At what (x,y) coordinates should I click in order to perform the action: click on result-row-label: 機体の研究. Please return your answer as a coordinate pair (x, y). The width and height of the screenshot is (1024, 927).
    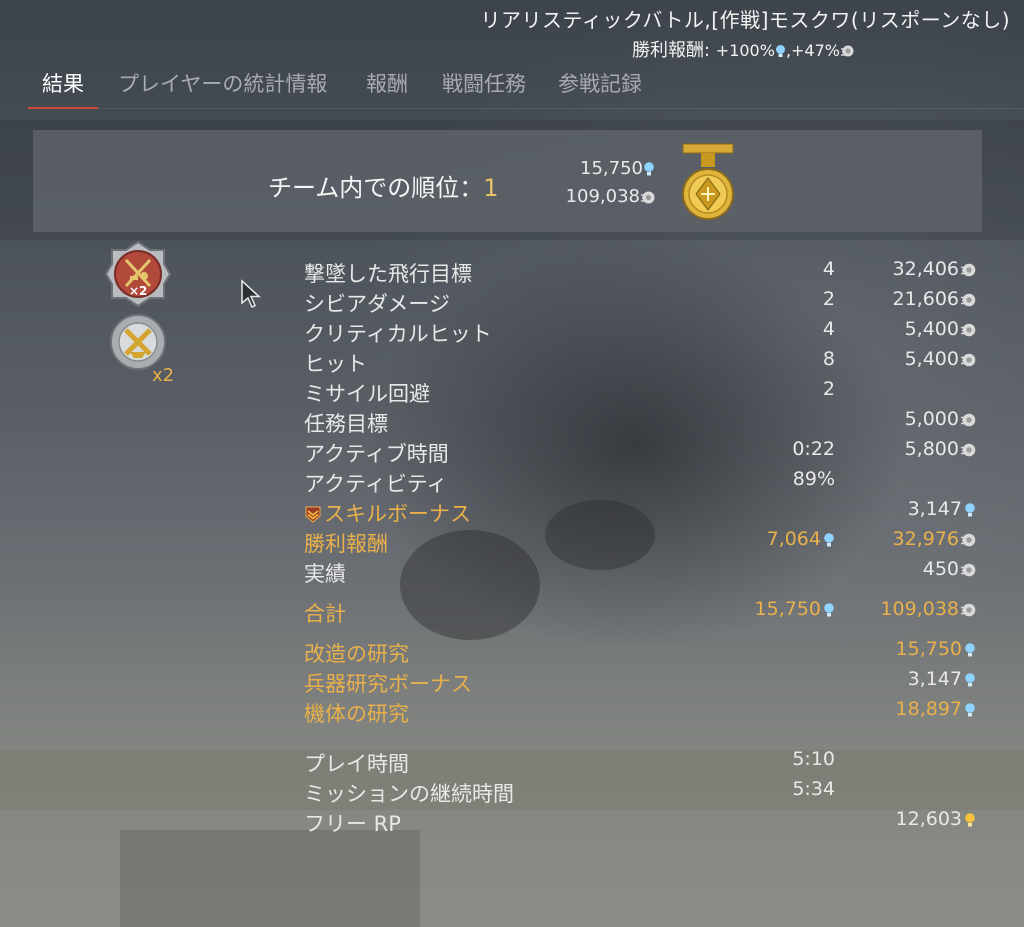
    Looking at the image, I should click on (356, 713).